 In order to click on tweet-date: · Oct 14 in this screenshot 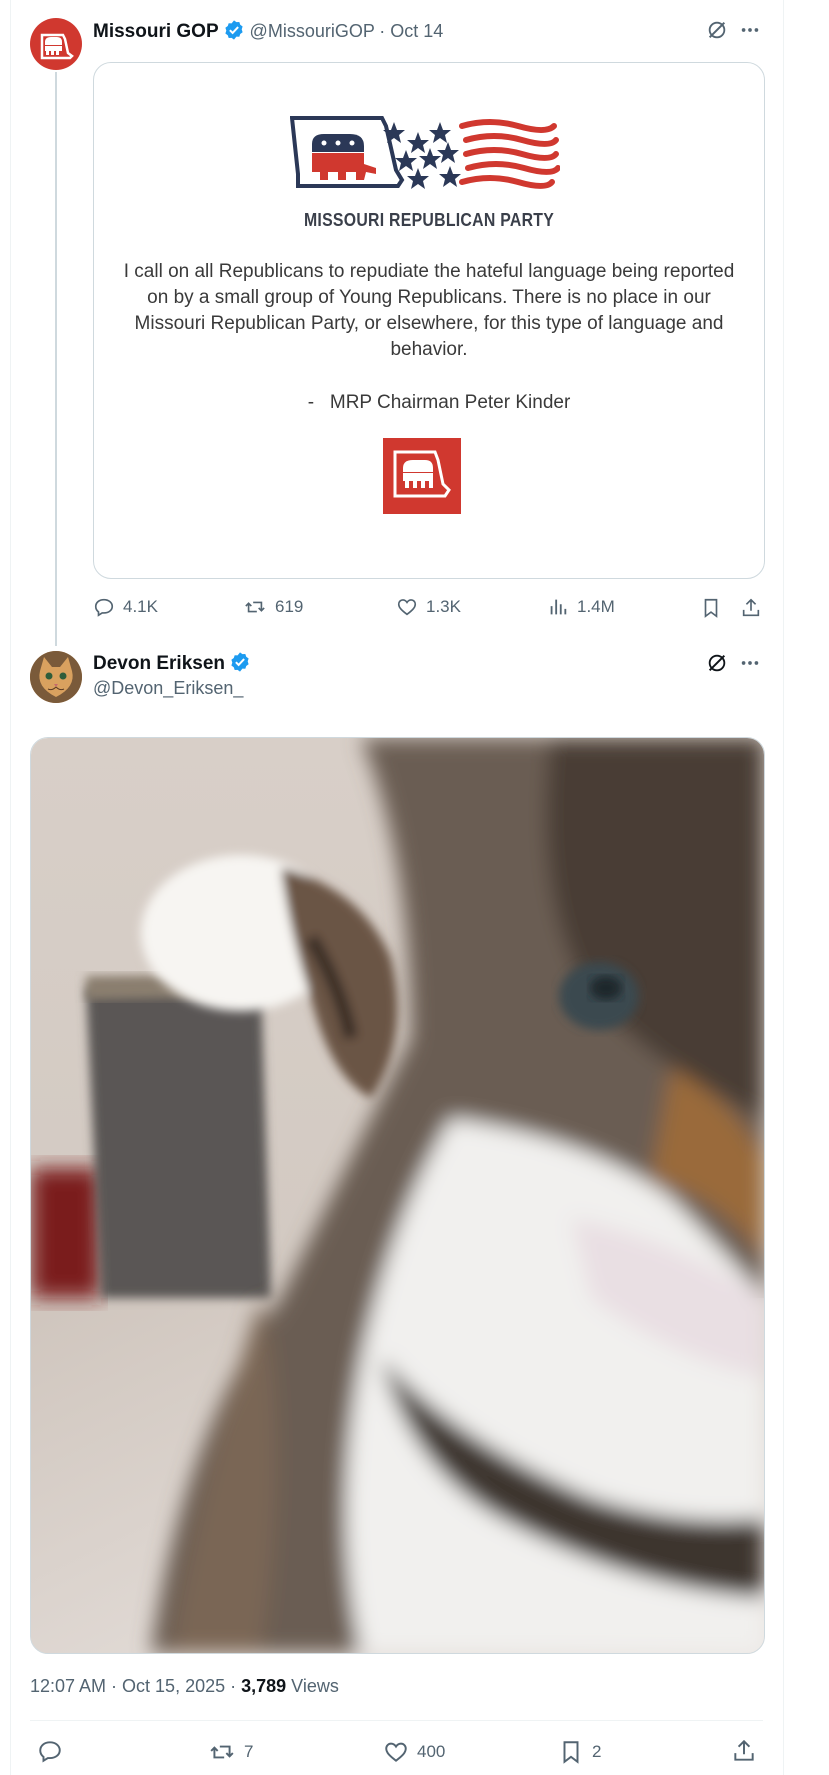, I will do `click(411, 31)`.